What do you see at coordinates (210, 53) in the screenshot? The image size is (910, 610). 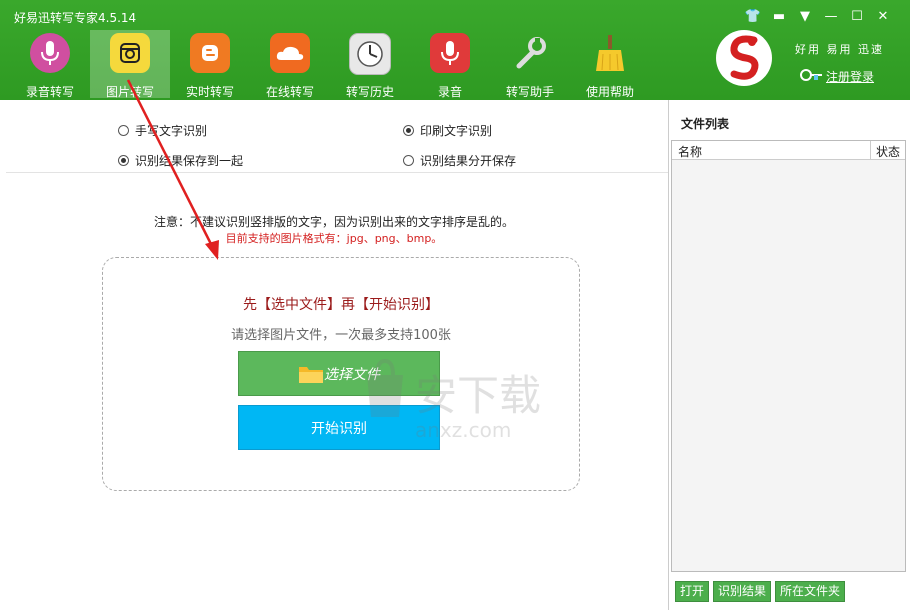 I see `blogger-icon` at bounding box center [210, 53].